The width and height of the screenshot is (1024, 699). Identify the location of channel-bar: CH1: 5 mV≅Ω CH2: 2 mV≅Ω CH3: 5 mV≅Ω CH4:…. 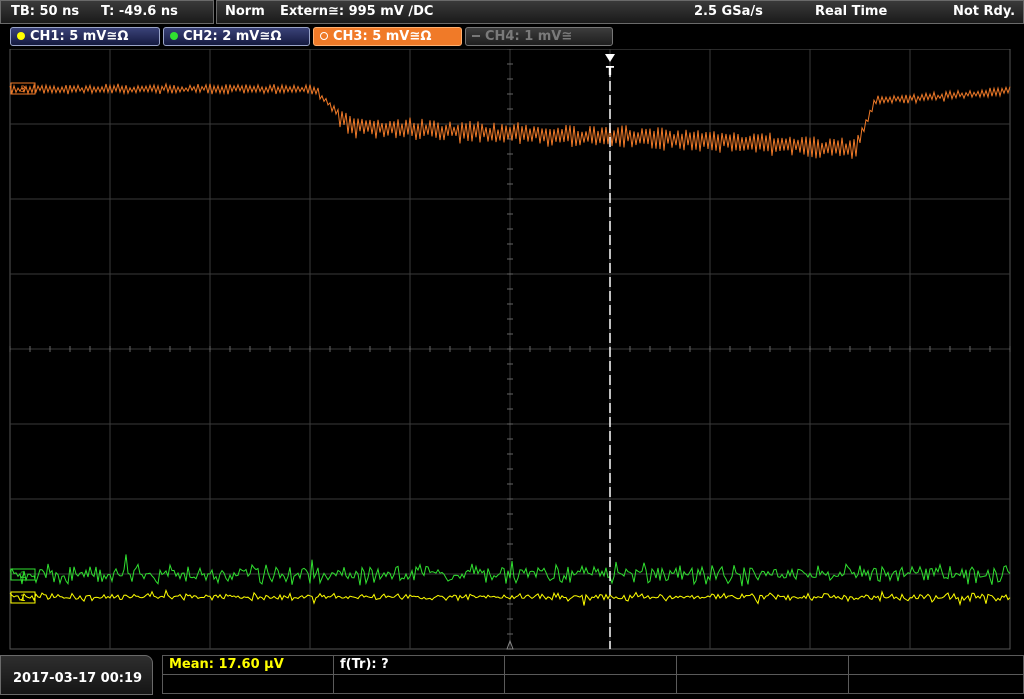
(512, 36).